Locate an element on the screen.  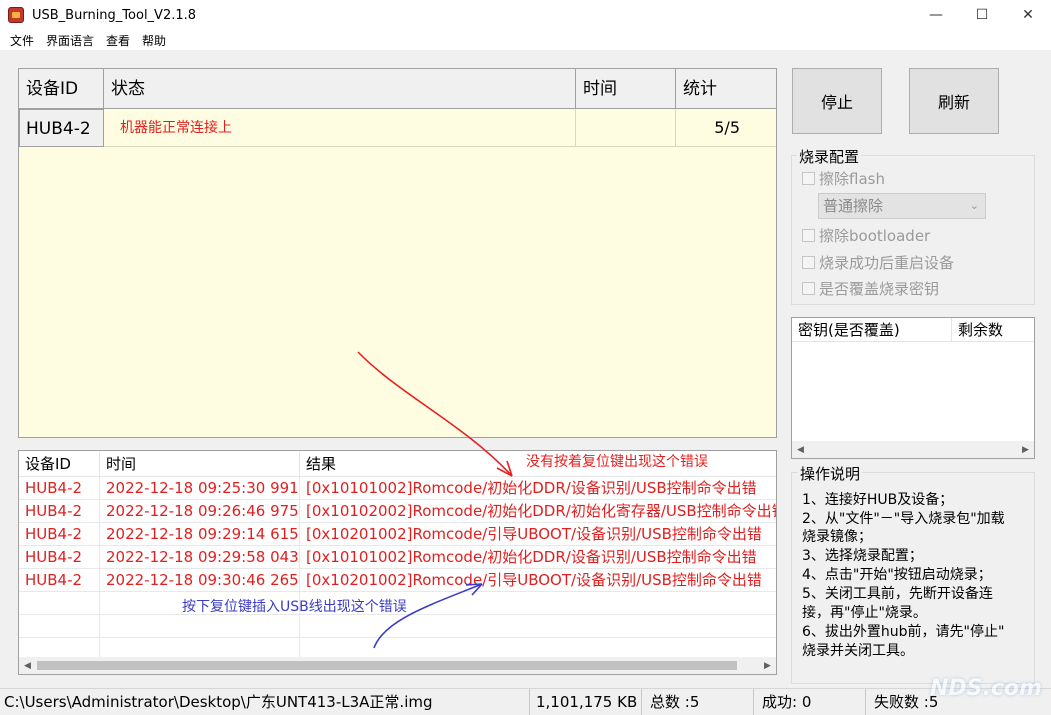
window-title: USB_Burning_Tool_V2.1.8 is located at coordinates (114, 15).